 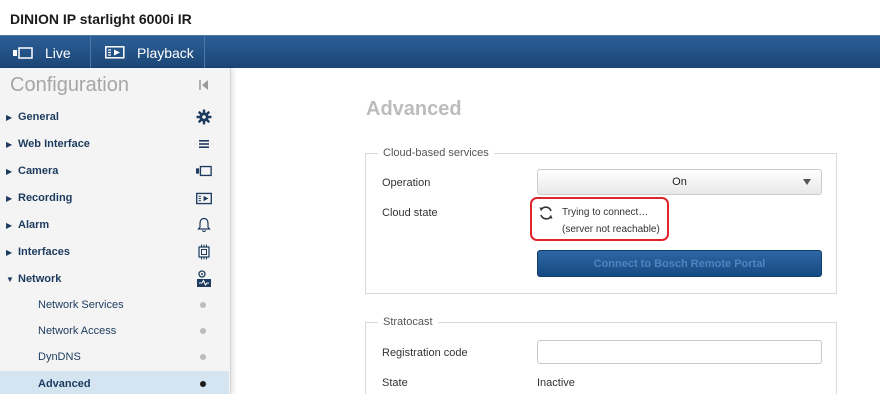 What do you see at coordinates (165, 52) in the screenshot?
I see `playback-label: Playback` at bounding box center [165, 52].